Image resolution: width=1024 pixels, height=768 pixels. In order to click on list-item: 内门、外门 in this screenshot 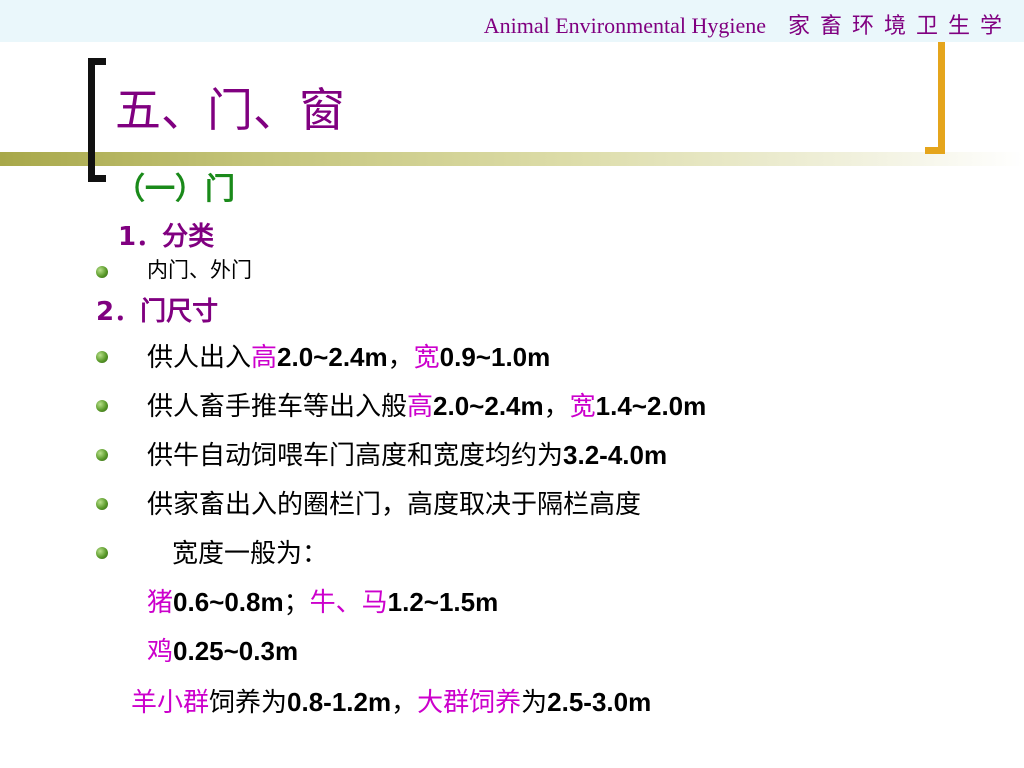, I will do `click(199, 270)`.